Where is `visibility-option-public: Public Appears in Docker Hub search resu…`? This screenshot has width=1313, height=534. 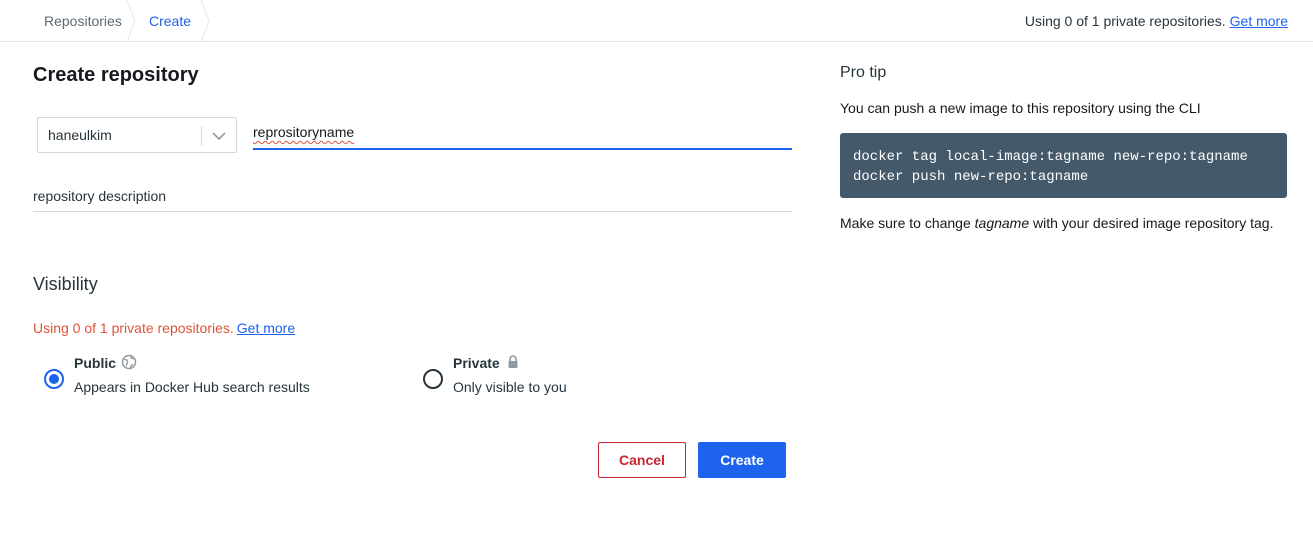
visibility-option-public: Public Appears in Docker Hub search resu… is located at coordinates (204, 376).